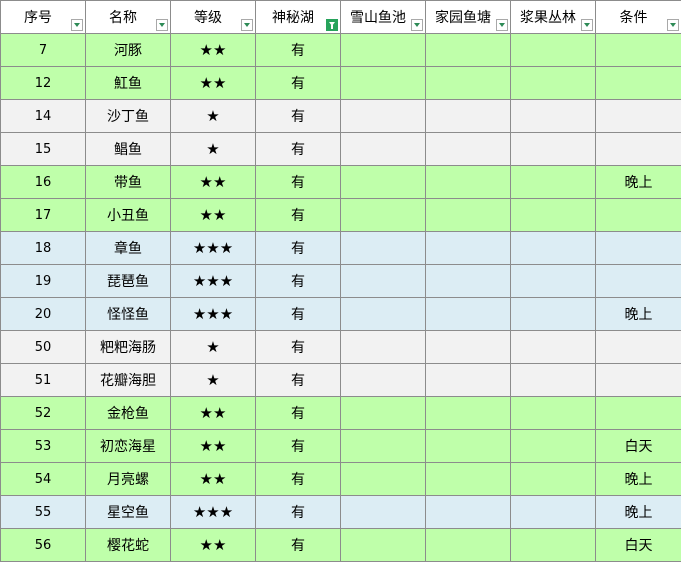 The image size is (681, 562). Describe the element at coordinates (383, 17) in the screenshot. I see `column-header: 雪山鱼池` at that location.